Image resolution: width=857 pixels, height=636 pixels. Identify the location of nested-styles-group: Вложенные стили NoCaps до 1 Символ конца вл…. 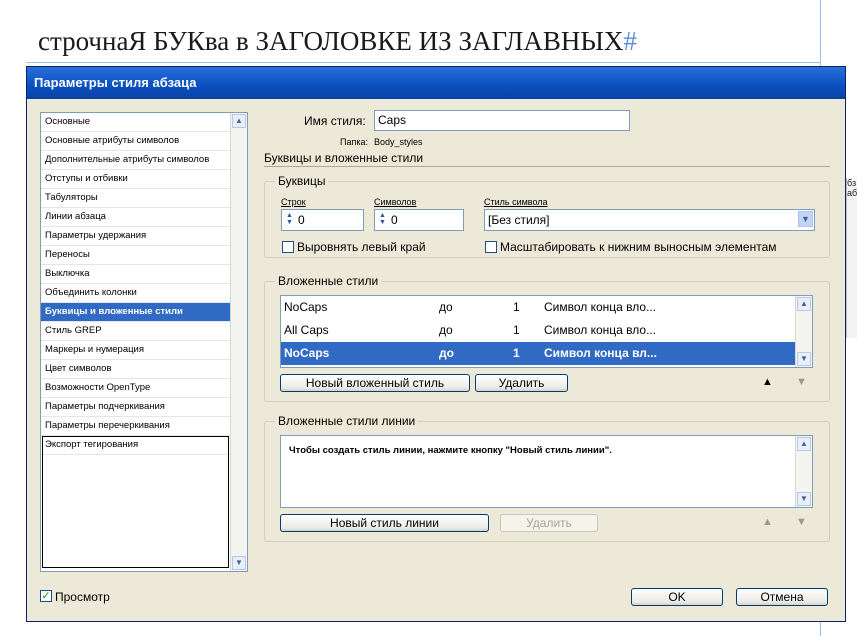
(547, 338).